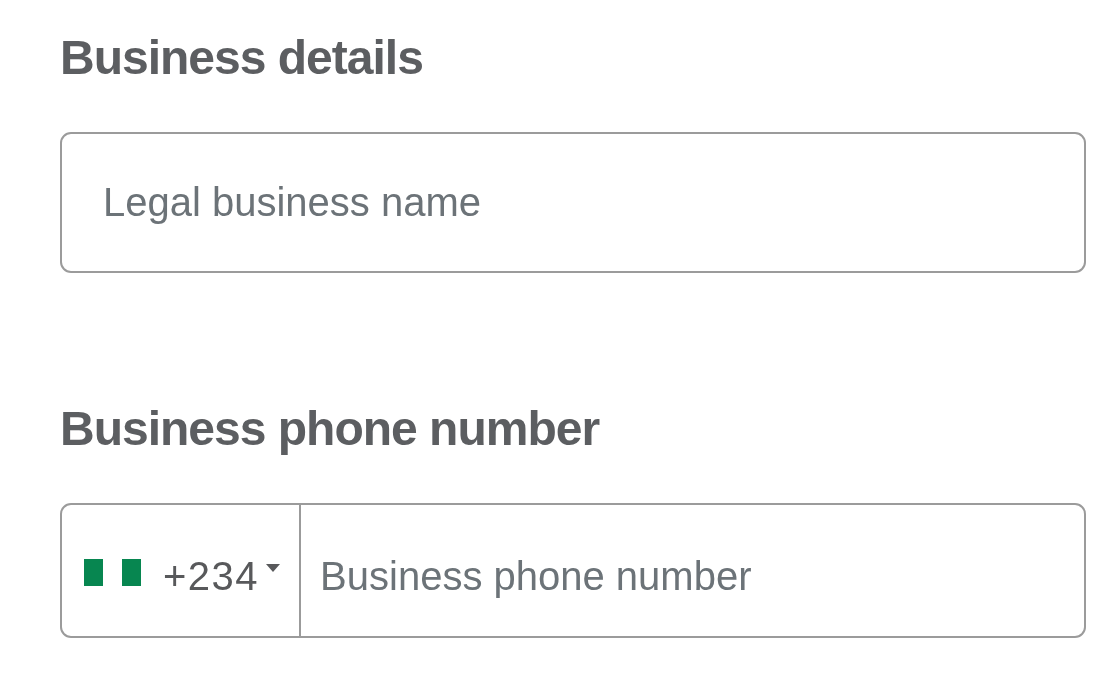  I want to click on phone-number-input: Business phone number, so click(691, 570).